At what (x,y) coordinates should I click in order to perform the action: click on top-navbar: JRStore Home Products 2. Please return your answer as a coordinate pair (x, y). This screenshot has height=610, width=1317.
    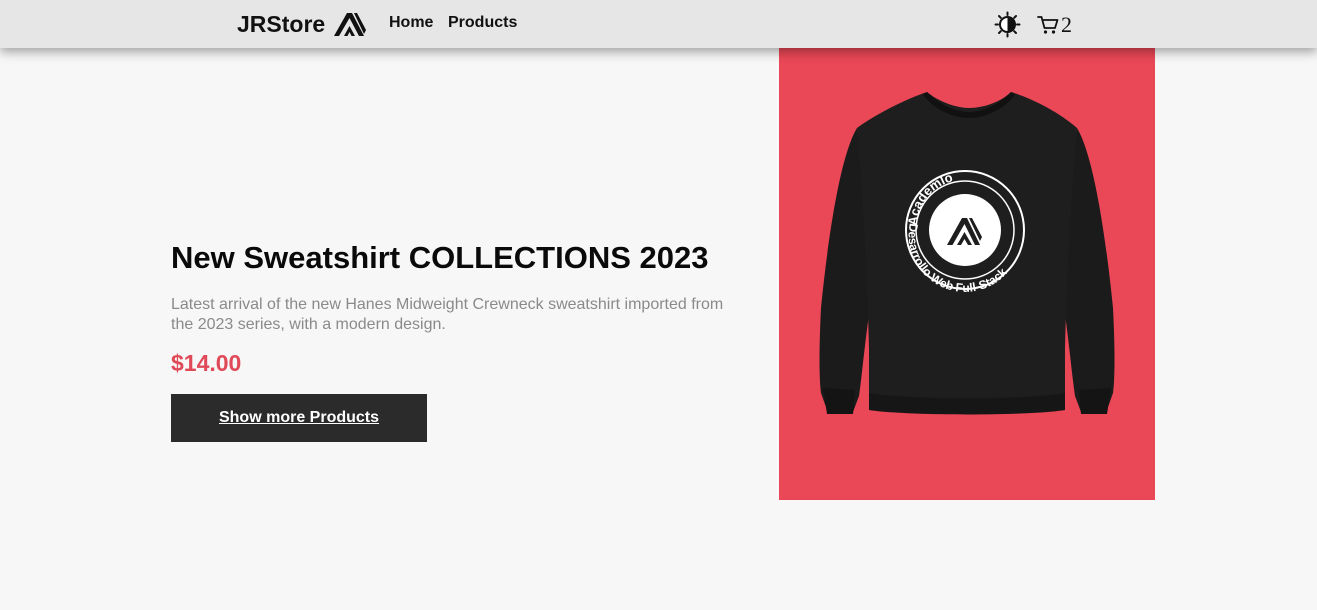
    Looking at the image, I should click on (658, 24).